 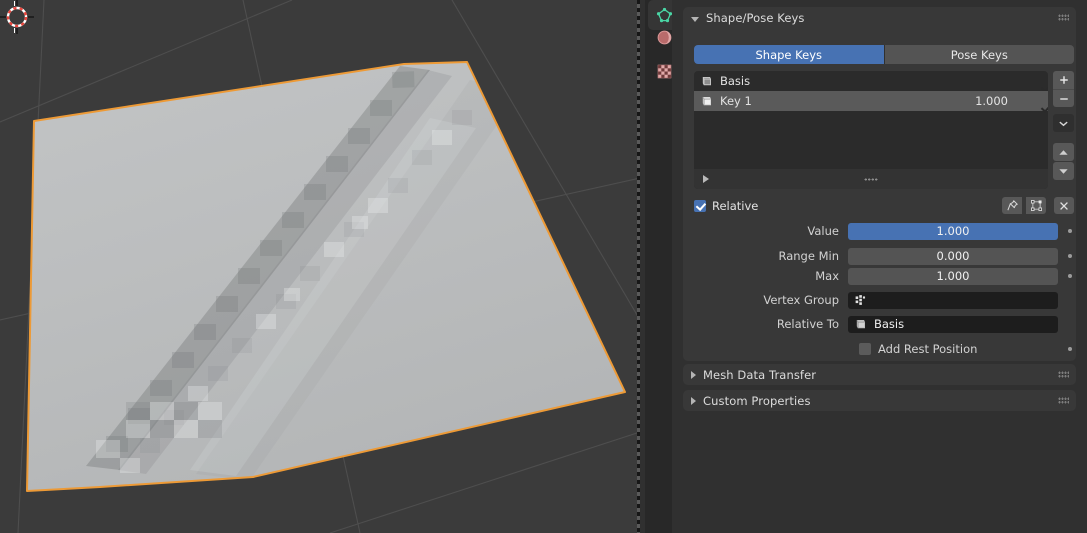 I want to click on property-row-range-min: Range Min 0.000, so click(x=884, y=256).